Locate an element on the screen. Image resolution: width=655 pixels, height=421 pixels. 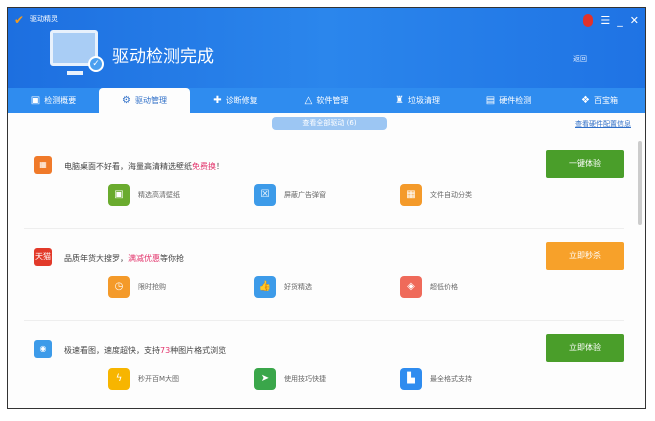
feature-icon: ϟ is located at coordinates (119, 379).